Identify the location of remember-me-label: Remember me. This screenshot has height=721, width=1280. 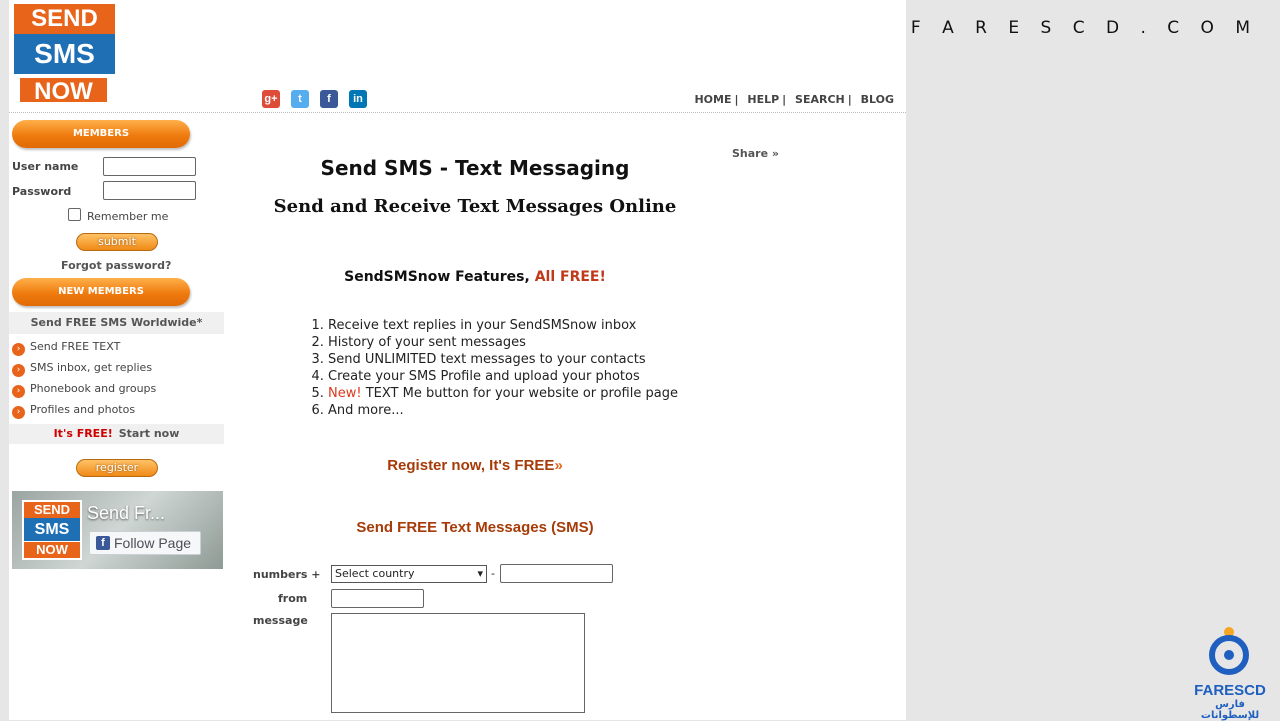
(128, 216).